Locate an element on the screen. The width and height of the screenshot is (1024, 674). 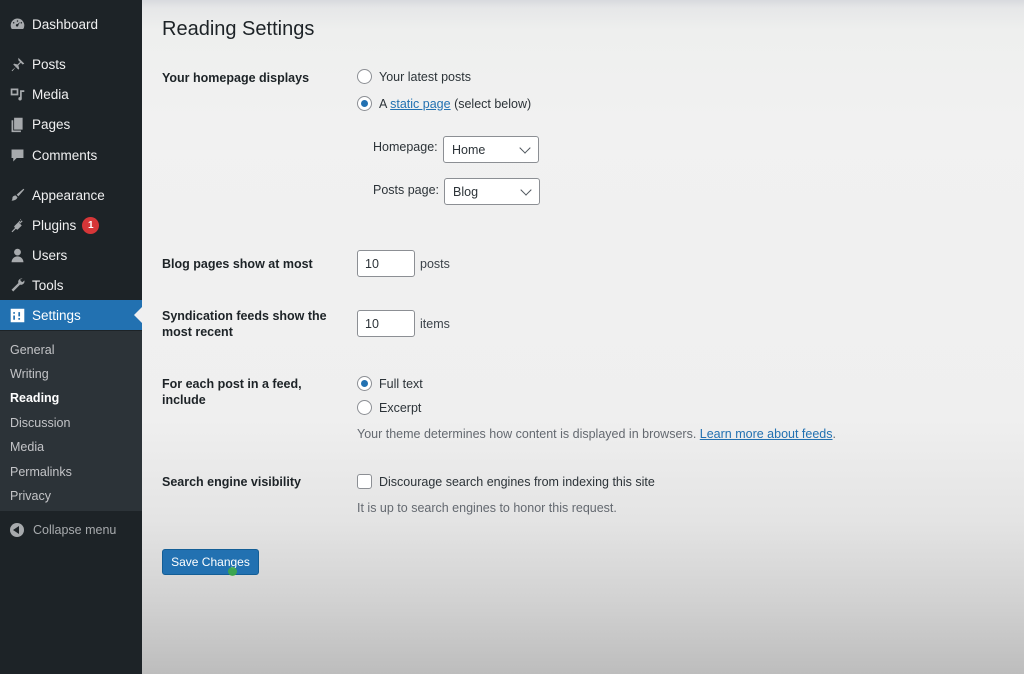
page-title: Reading Settings is located at coordinates (238, 29).